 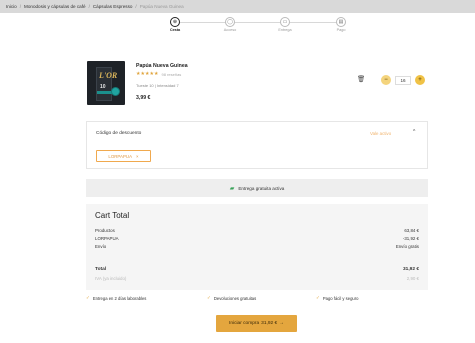 What do you see at coordinates (420, 80) in the screenshot?
I see `quantity-increase-button: +` at bounding box center [420, 80].